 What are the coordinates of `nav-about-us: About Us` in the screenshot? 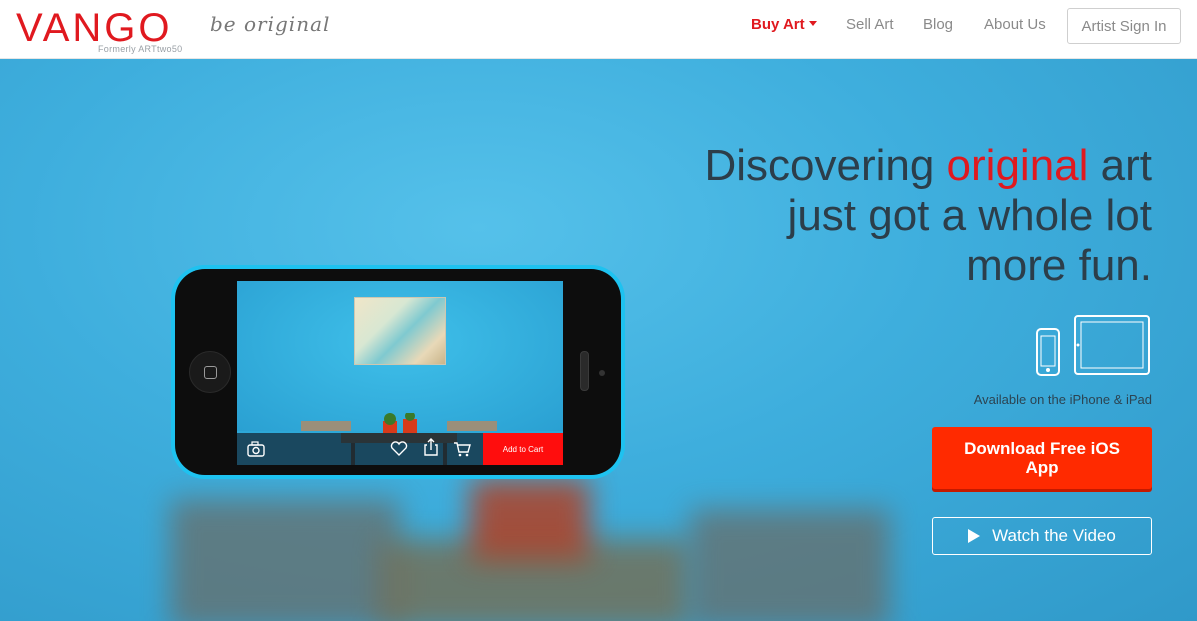 It's located at (1015, 24).